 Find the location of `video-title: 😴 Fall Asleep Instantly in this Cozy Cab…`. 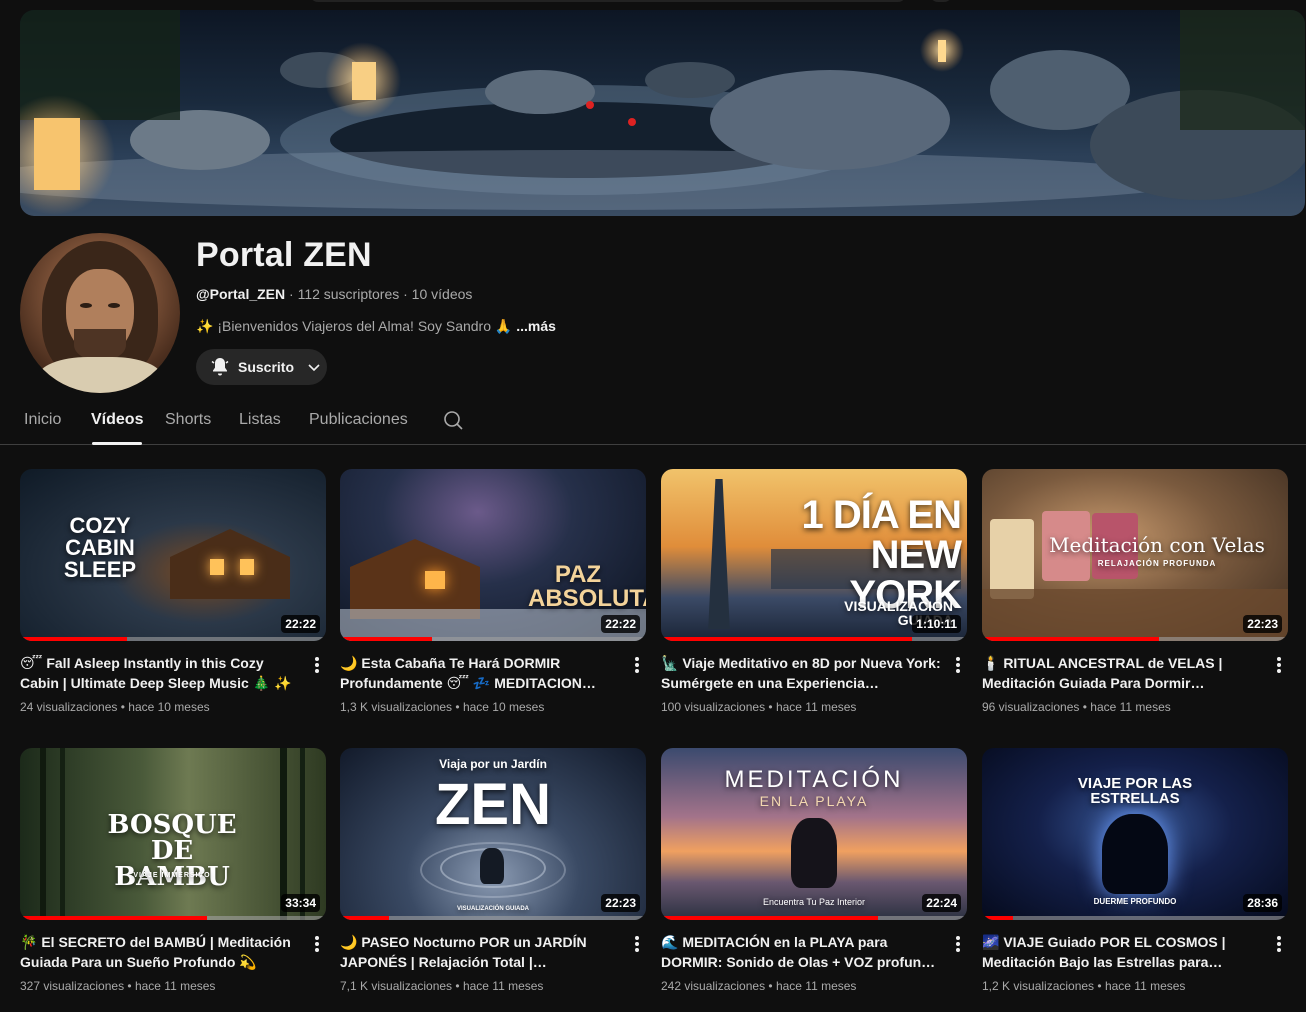

video-title: 😴 Fall Asleep Instantly in this Cozy Cab… is located at coordinates (160, 673).